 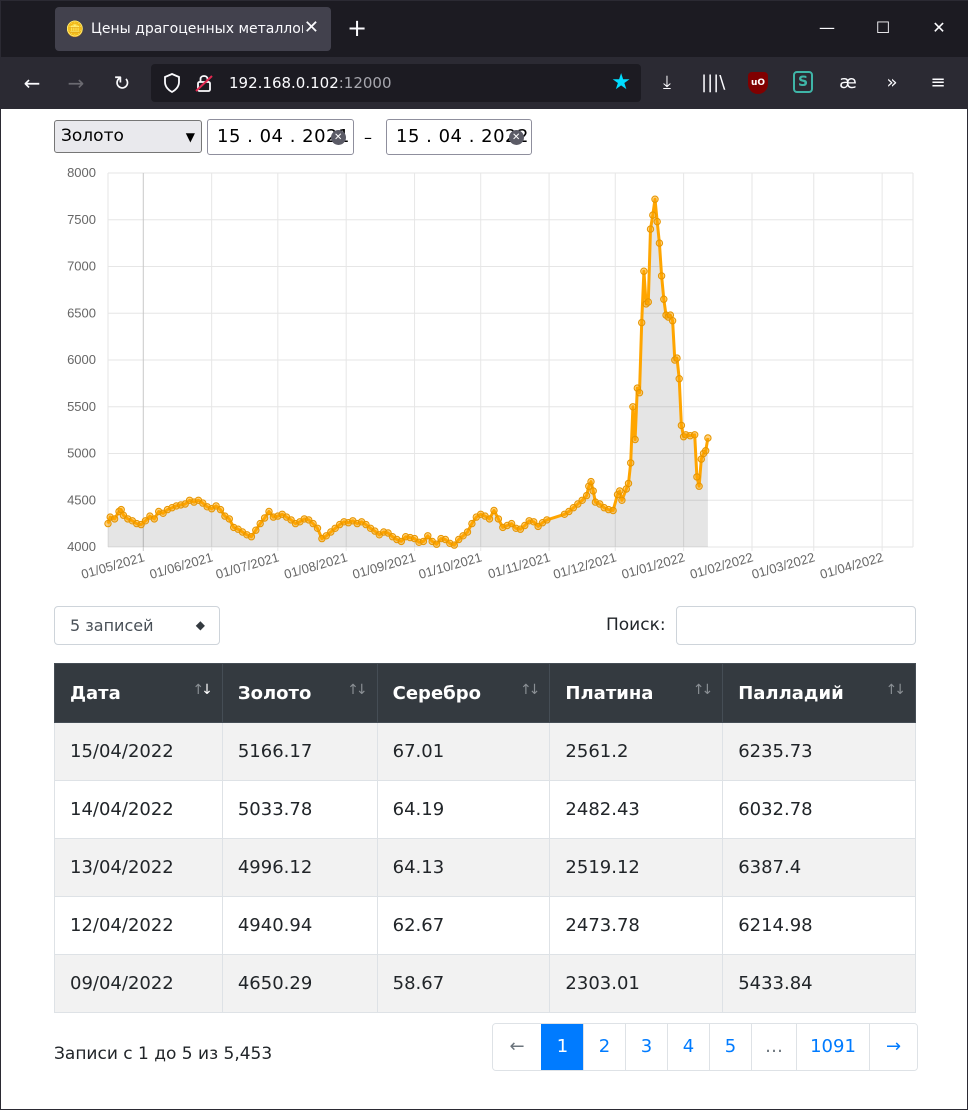 What do you see at coordinates (636, 983) in the screenshot?
I see `cell-platinum: 2303.01` at bounding box center [636, 983].